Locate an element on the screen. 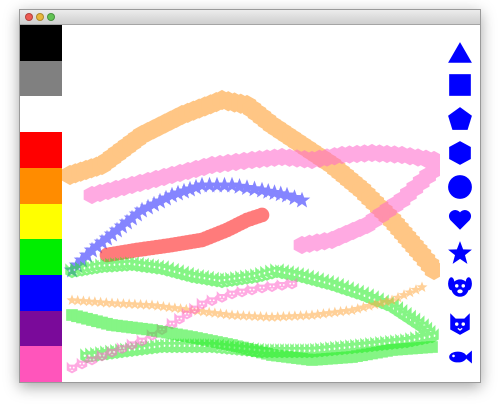 The image size is (500, 405). triangle-tool-button is located at coordinates (460, 53).